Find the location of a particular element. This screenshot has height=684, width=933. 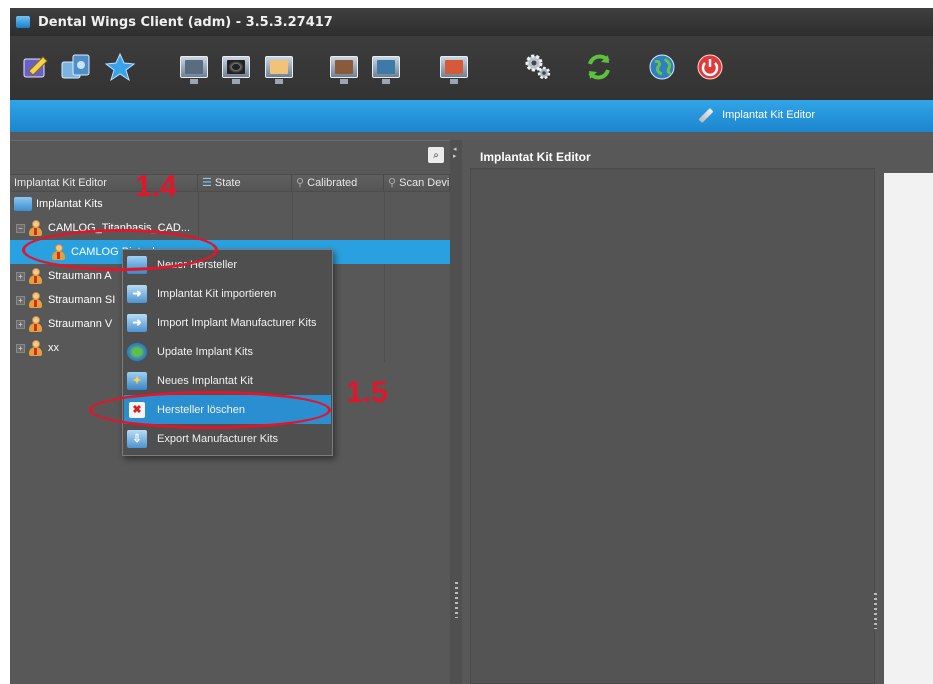

tab-implantat-kit-editor: Implantat Kit Editor is located at coordinates (756, 115).